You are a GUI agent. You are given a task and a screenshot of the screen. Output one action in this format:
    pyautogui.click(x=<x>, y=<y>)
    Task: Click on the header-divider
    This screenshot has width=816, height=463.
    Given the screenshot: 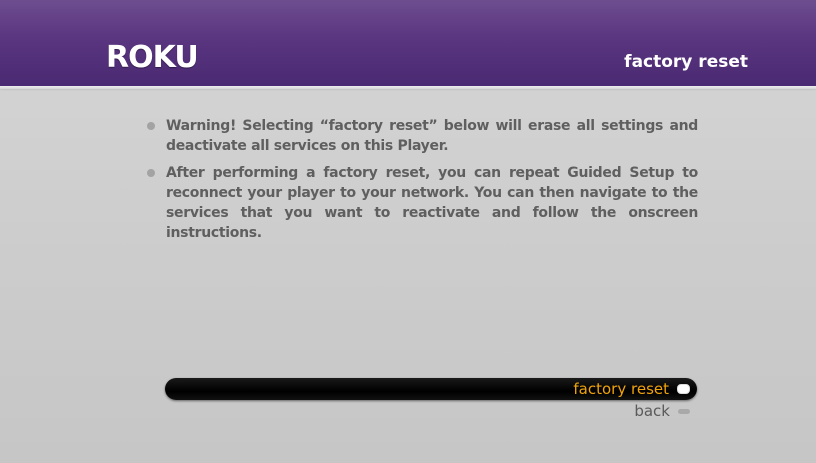 What is the action you would take?
    pyautogui.click(x=408, y=87)
    